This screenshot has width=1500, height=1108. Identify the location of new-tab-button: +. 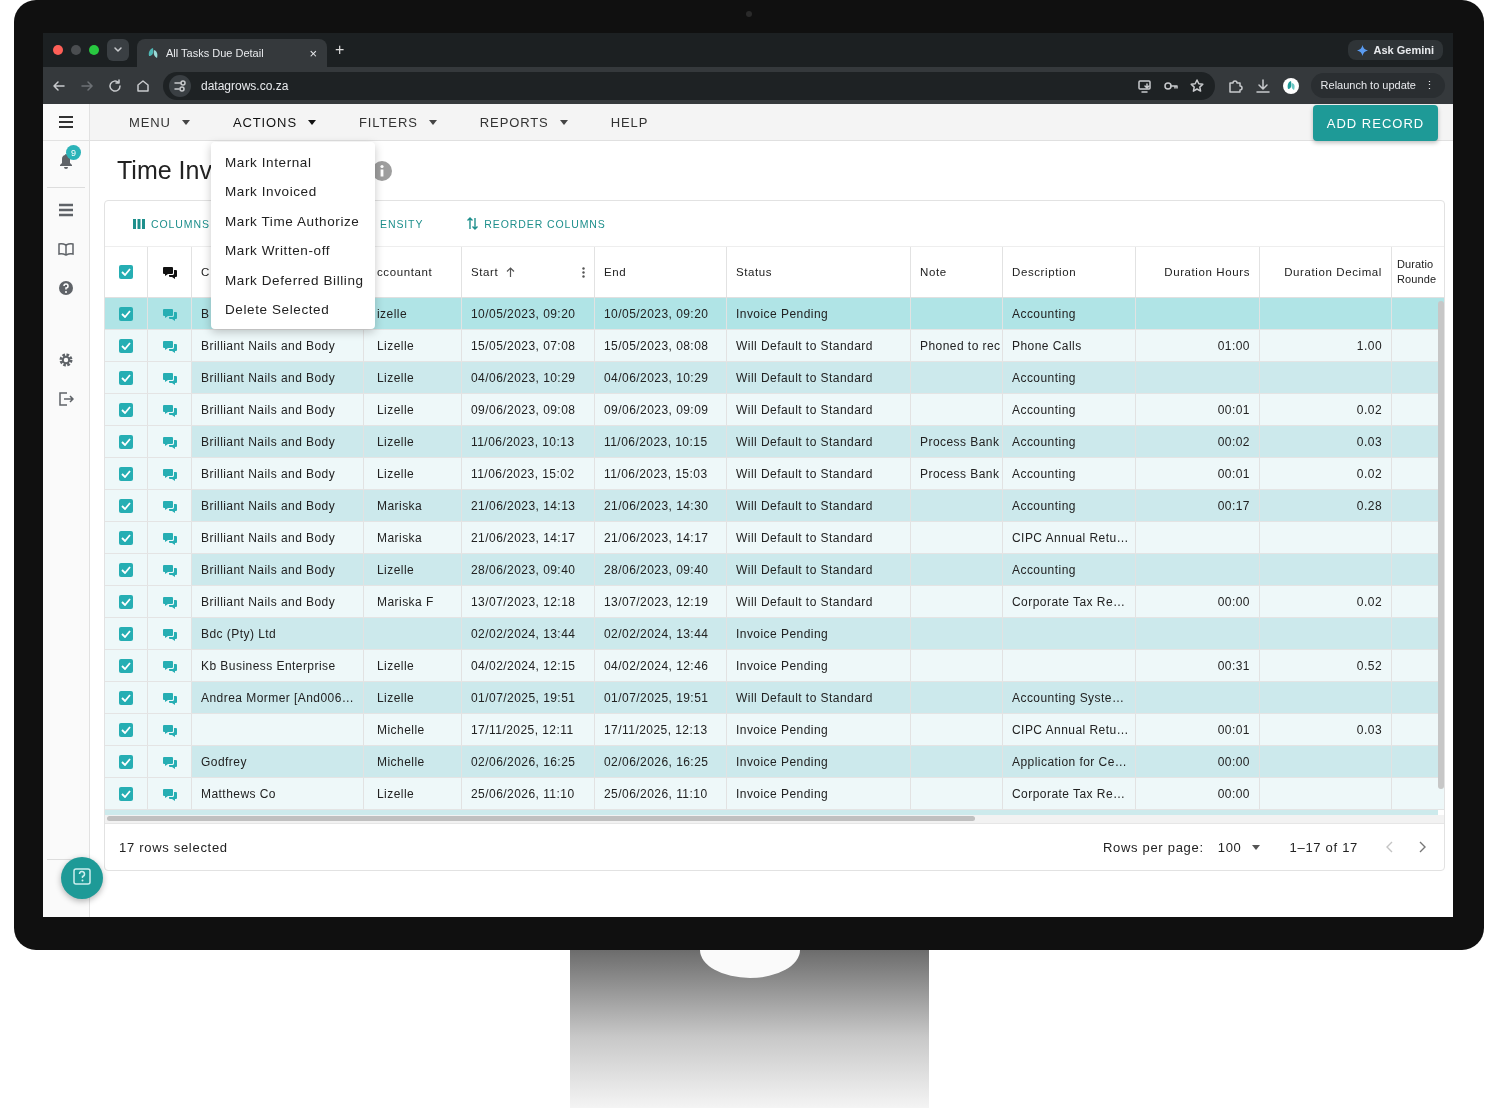
(340, 50).